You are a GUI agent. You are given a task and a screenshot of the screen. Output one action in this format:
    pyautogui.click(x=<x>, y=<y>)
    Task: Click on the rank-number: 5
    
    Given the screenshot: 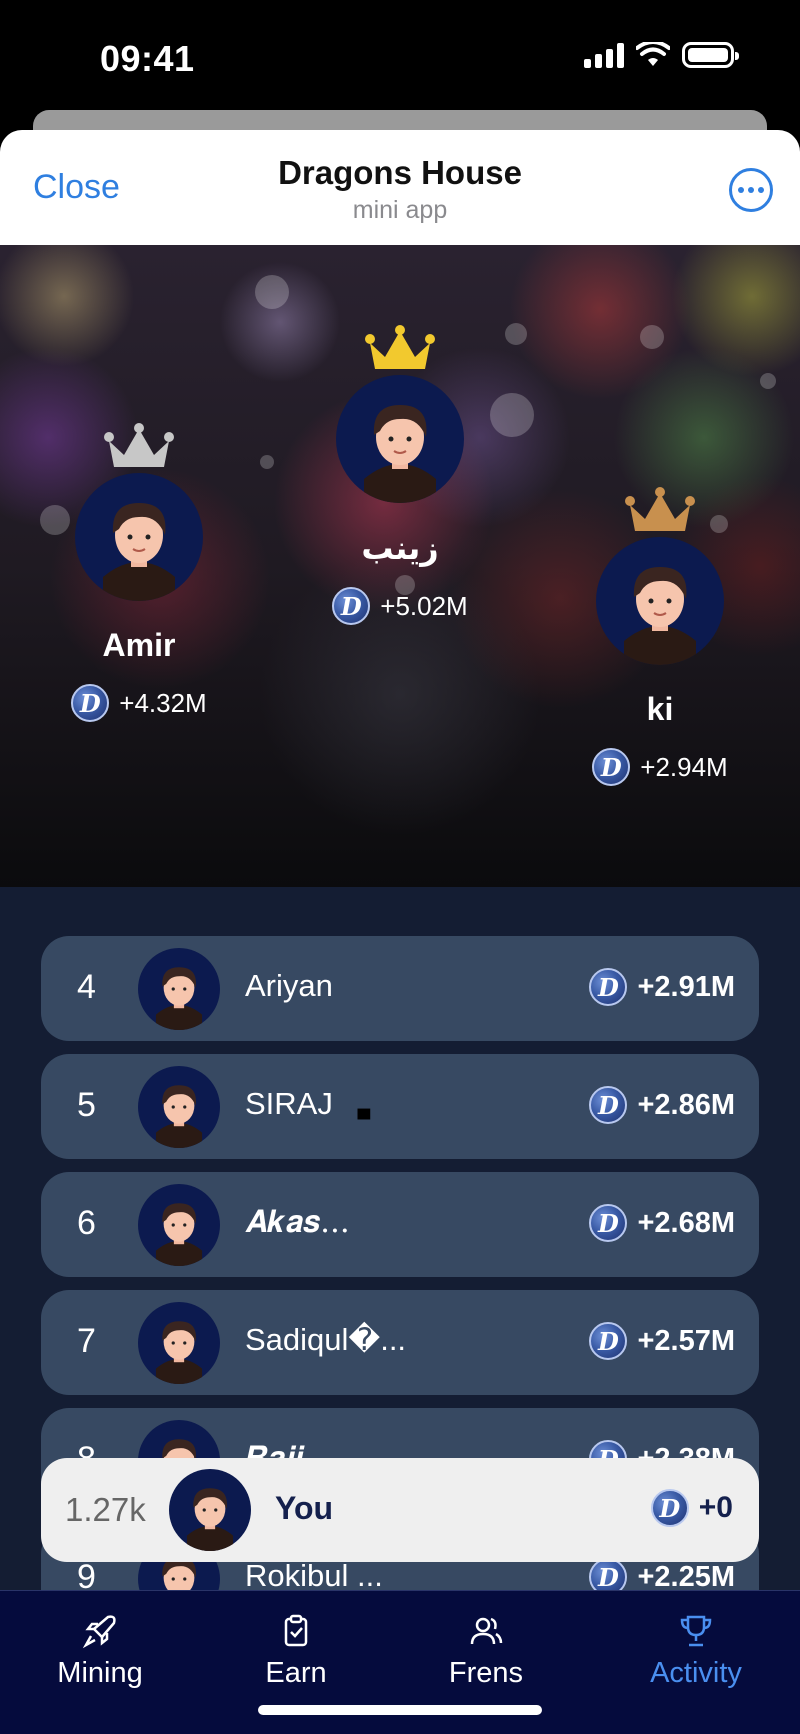 What is the action you would take?
    pyautogui.click(x=86, y=1105)
    